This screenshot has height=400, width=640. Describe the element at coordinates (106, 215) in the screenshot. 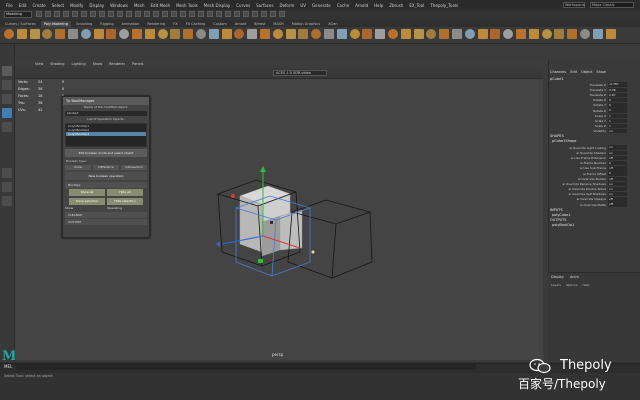

I see `cleanup-section: CLEANUP` at that location.